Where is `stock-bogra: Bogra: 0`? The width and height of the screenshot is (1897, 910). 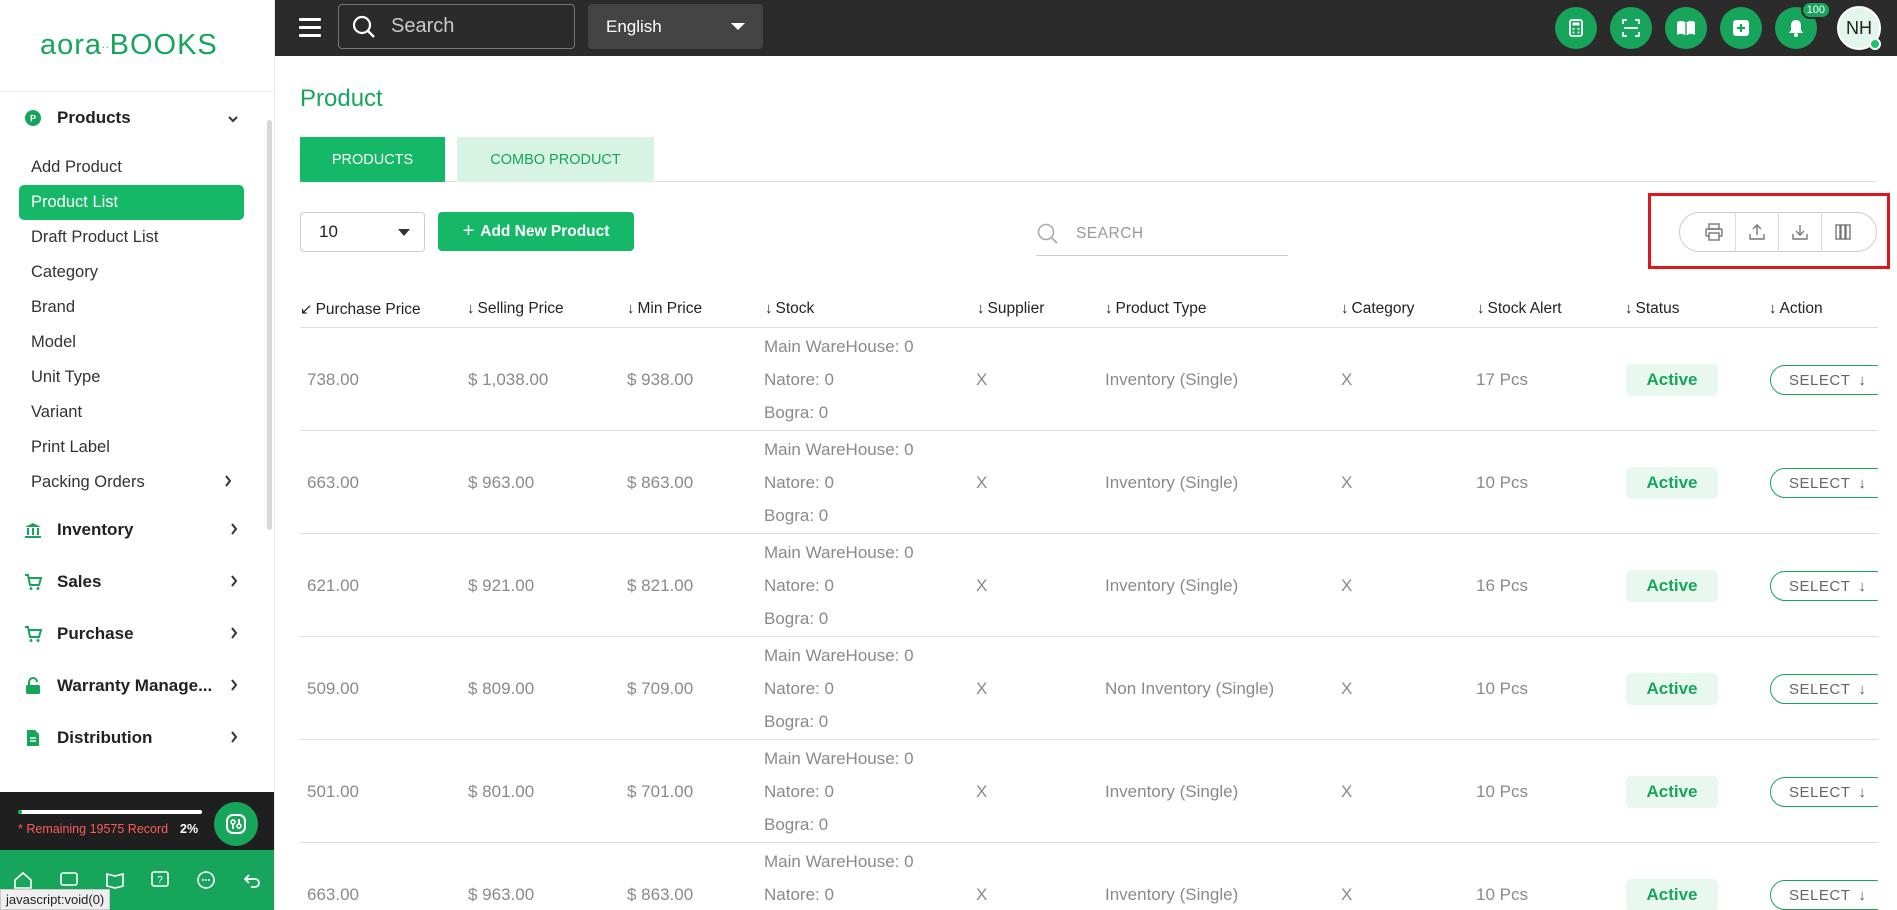
stock-bogra: Bogra: 0 is located at coordinates (796, 824).